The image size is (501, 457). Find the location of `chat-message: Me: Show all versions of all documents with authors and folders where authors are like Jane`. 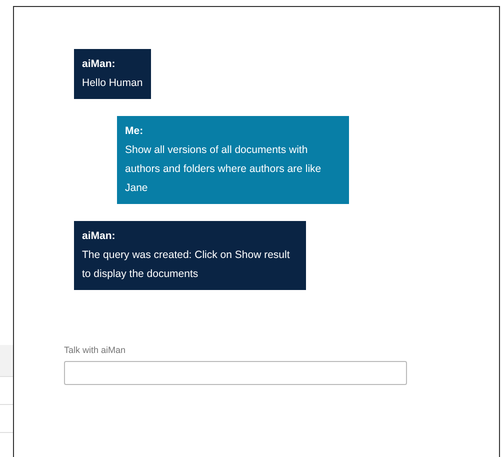

chat-message: Me: Show all versions of all documents with authors and folders where authors are like Jane is located at coordinates (233, 160).